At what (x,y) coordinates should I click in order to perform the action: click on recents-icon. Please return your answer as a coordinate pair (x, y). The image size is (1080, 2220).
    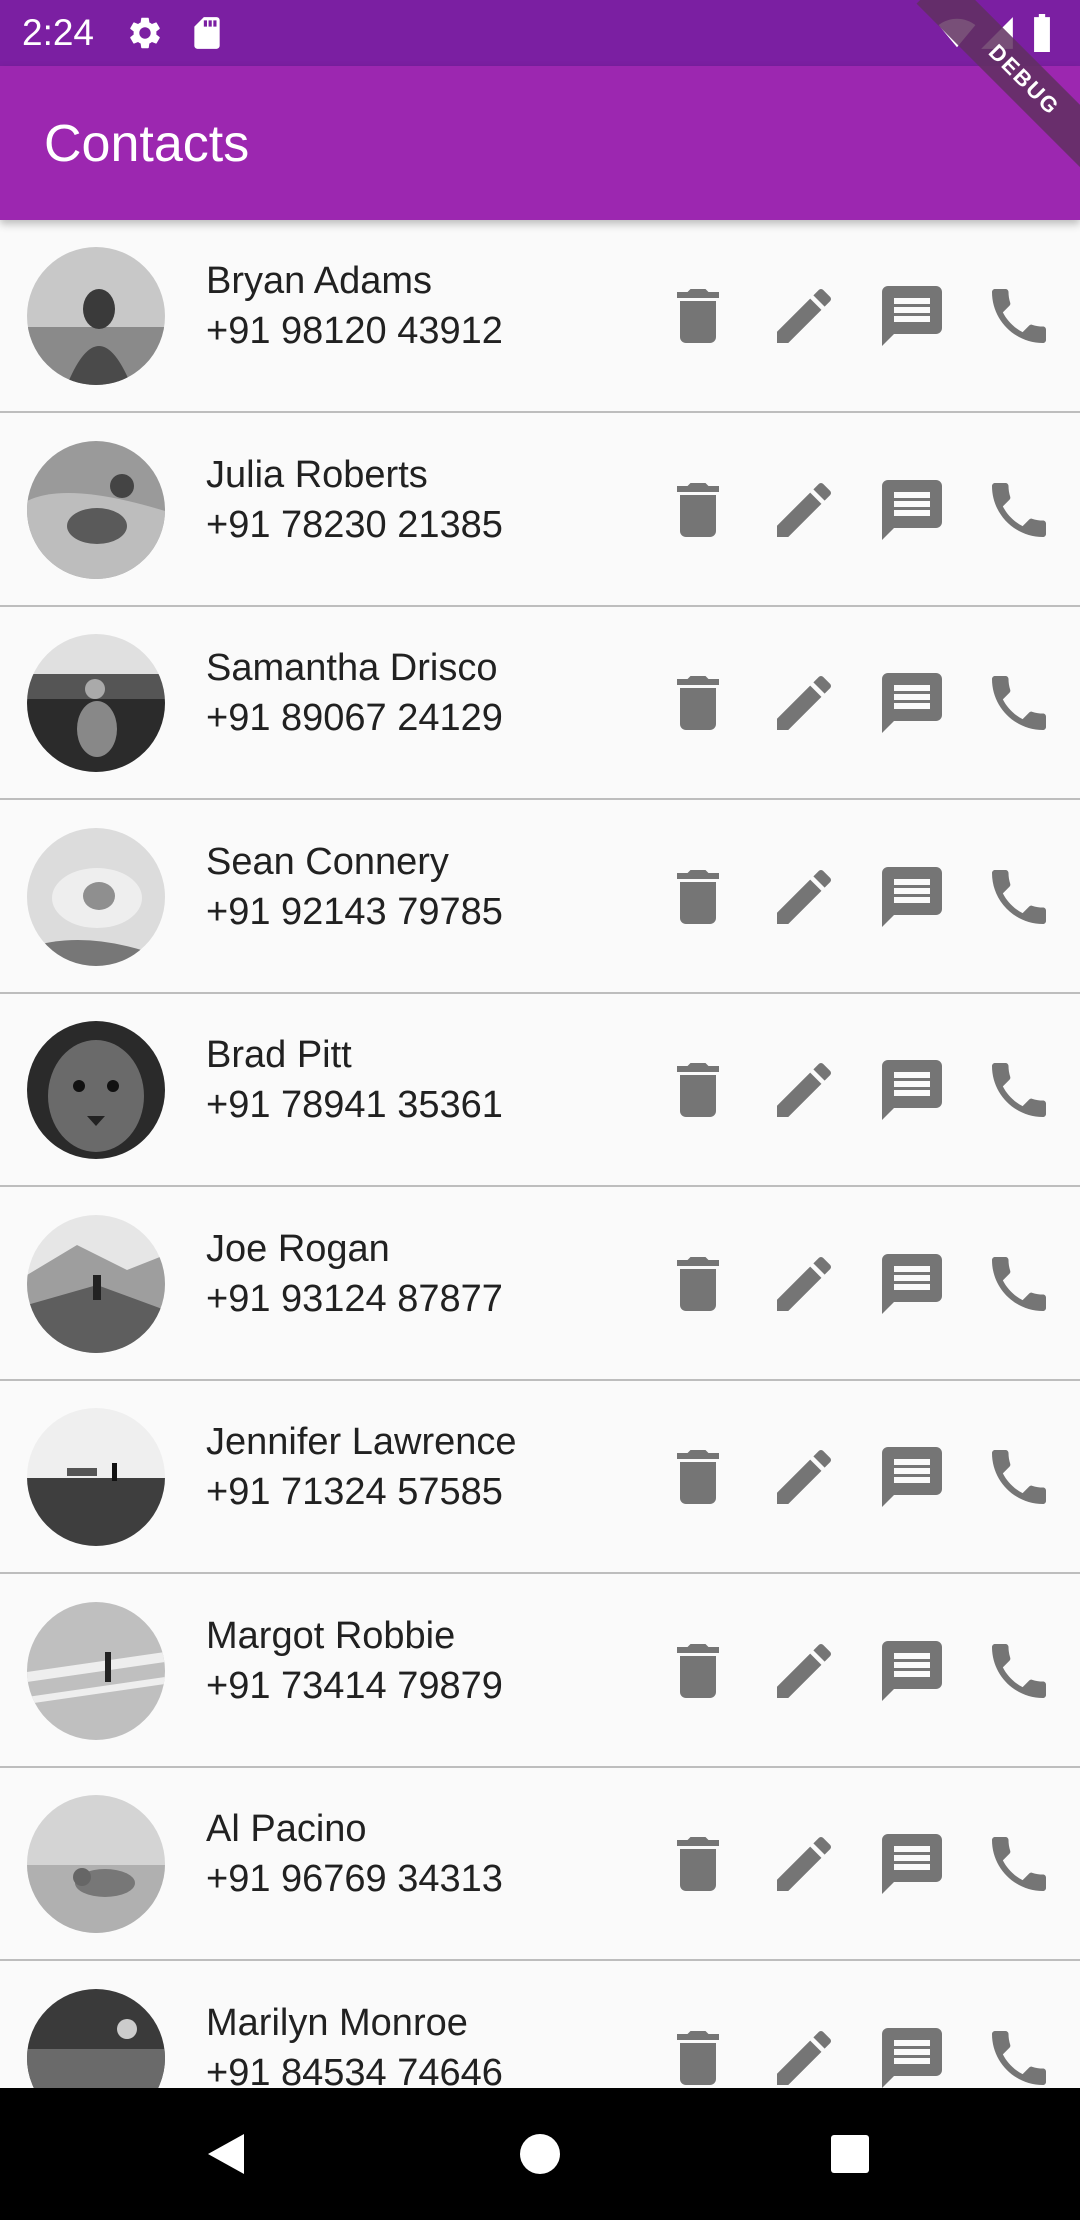
    Looking at the image, I should click on (850, 2154).